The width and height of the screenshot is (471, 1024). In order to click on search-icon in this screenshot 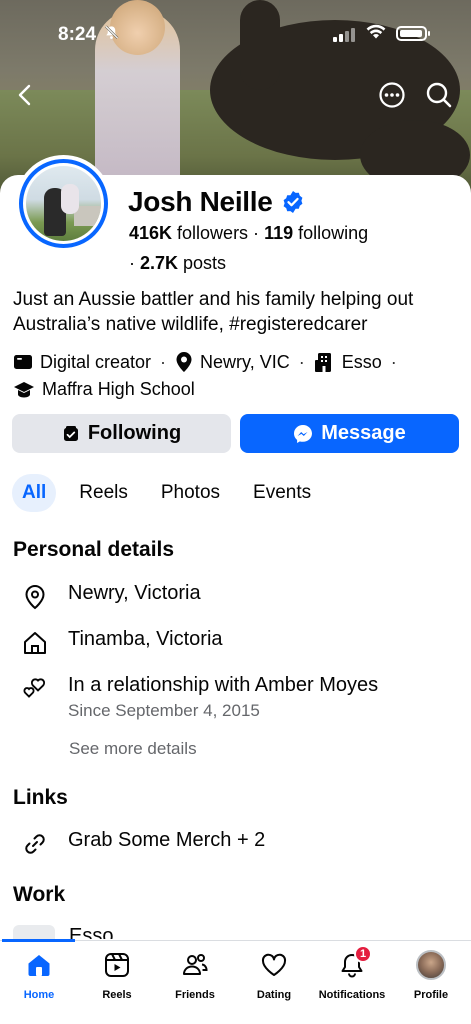, I will do `click(439, 95)`.